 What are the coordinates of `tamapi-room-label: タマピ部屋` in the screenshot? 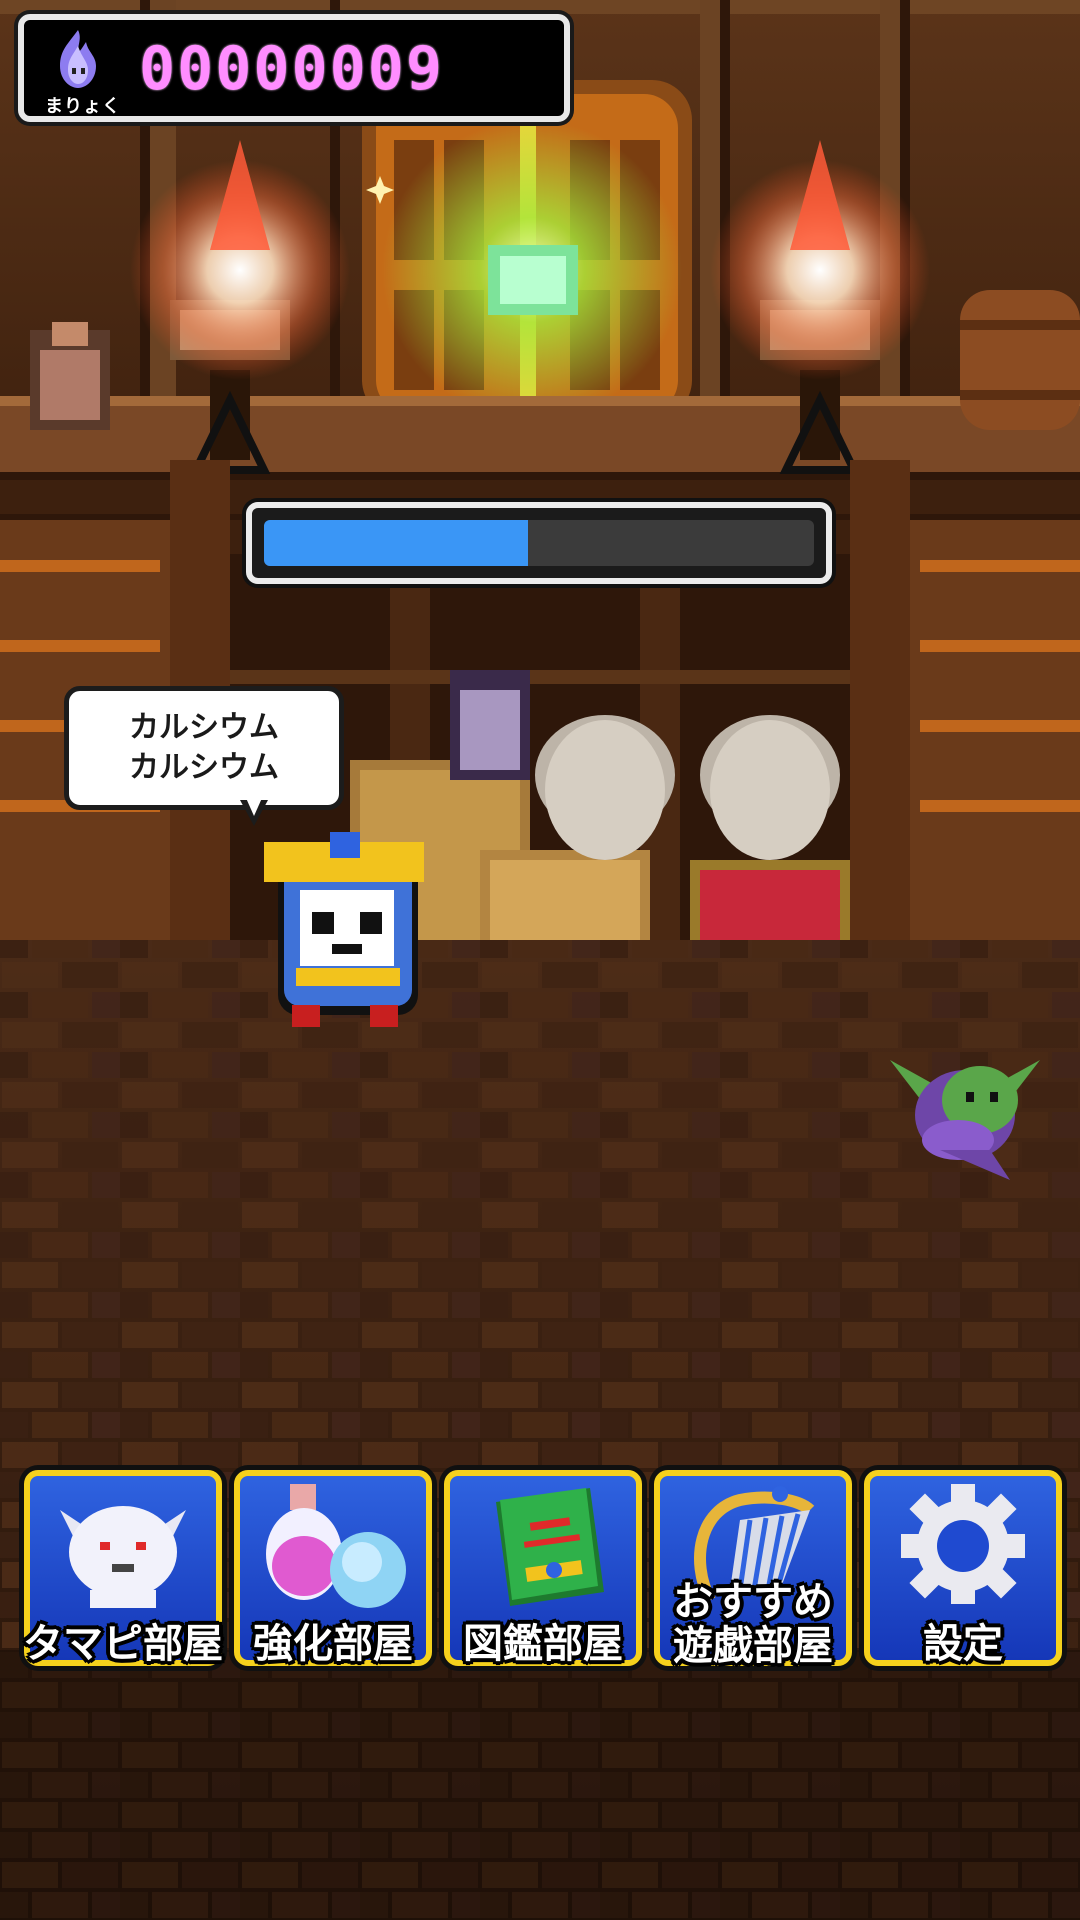 It's located at (123, 1644).